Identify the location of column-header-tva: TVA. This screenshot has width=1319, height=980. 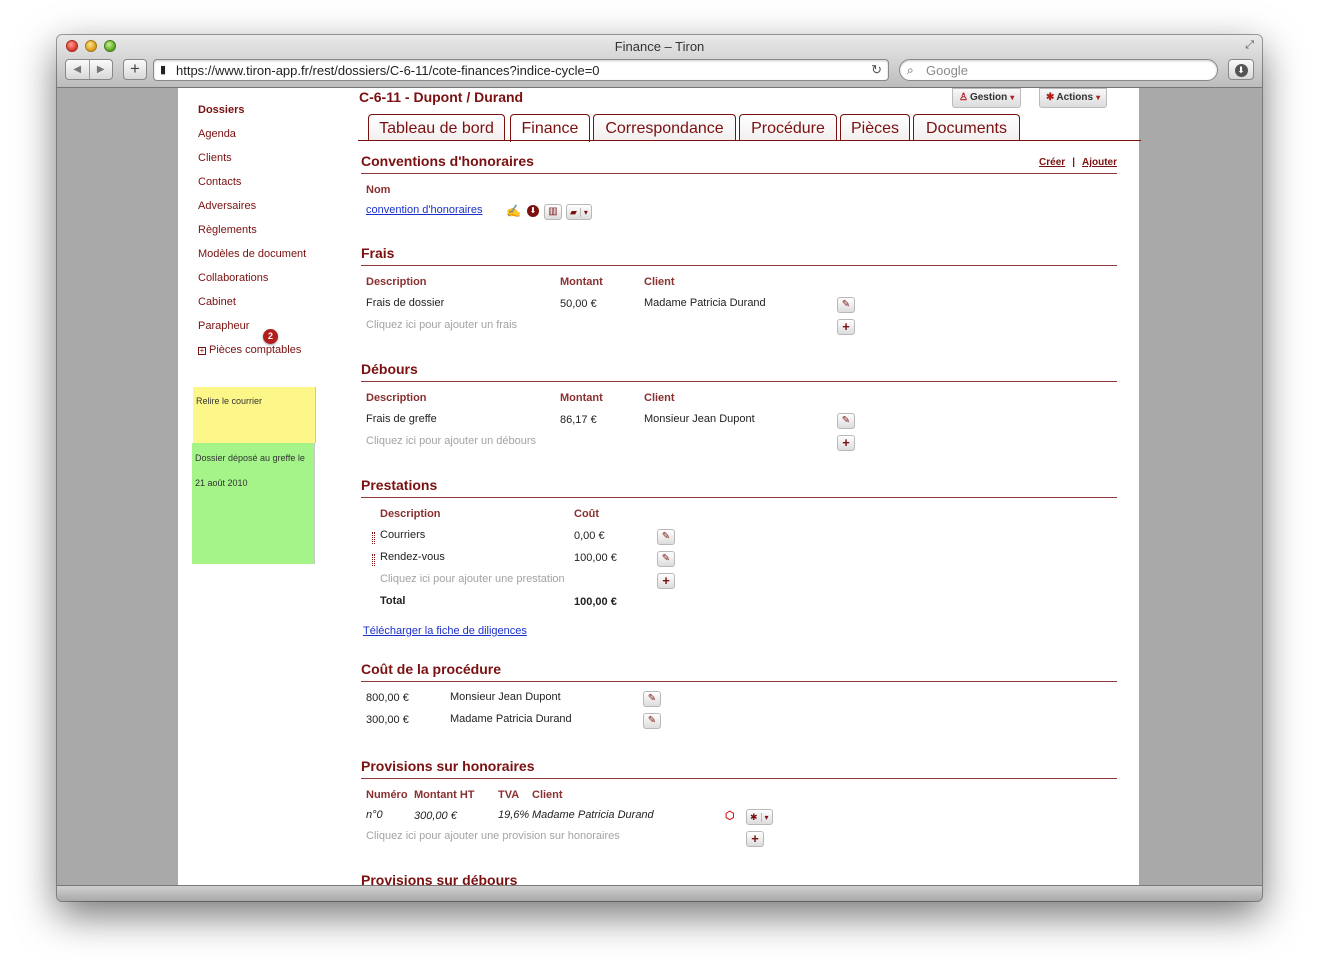
(509, 795).